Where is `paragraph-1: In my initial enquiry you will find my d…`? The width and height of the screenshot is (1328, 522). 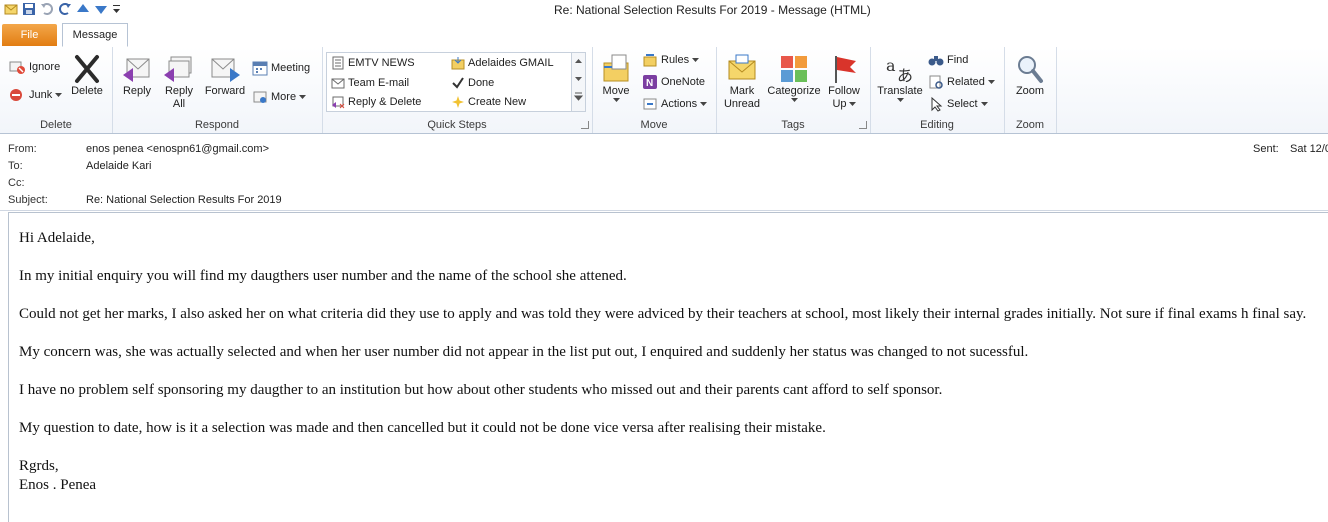 paragraph-1: In my initial enquiry you will find my d… is located at coordinates (323, 276).